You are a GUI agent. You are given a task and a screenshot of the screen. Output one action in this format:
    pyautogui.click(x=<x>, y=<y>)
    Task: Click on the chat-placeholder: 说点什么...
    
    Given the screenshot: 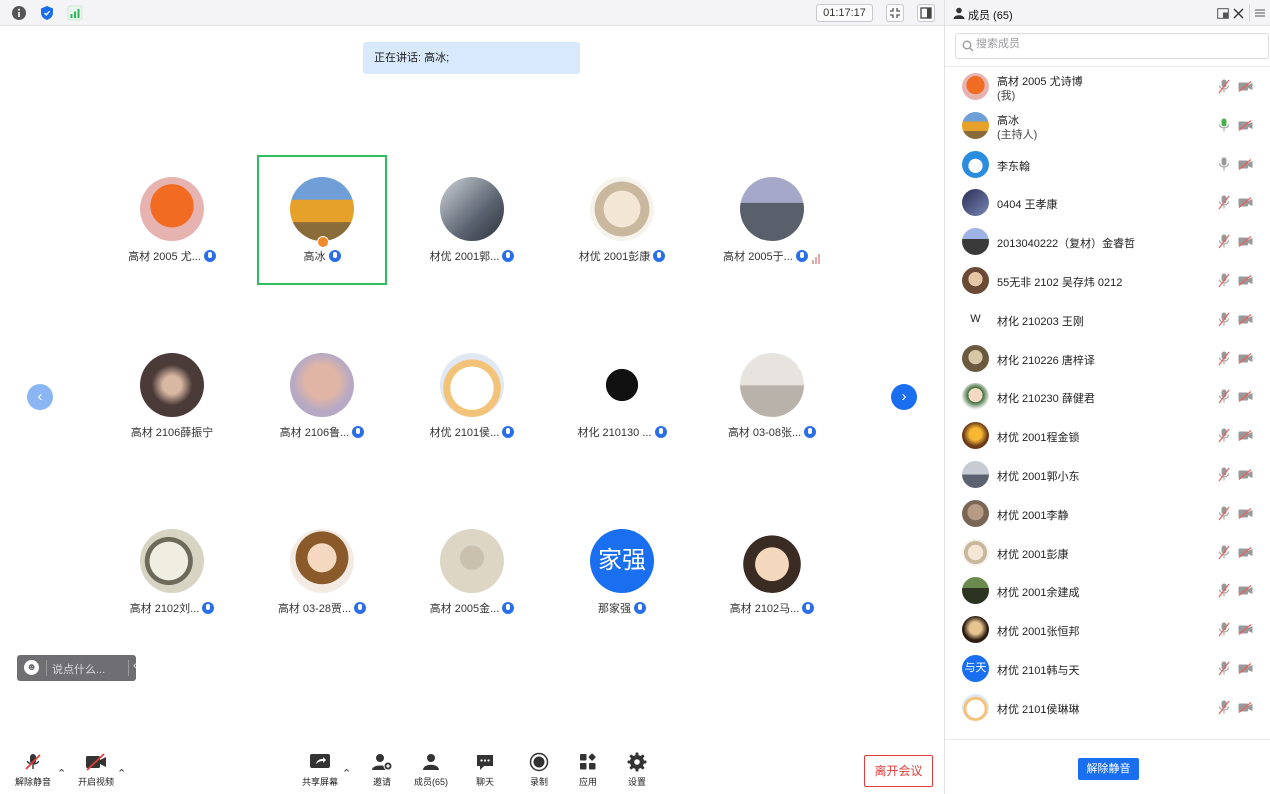 What is the action you would take?
    pyautogui.click(x=78, y=669)
    